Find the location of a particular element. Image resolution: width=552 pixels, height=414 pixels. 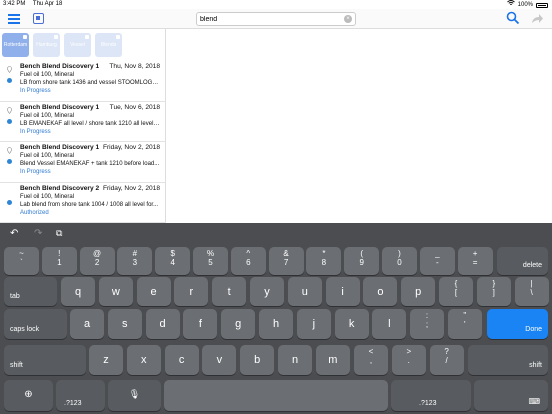

filter-blends: Blends is located at coordinates (108, 45).